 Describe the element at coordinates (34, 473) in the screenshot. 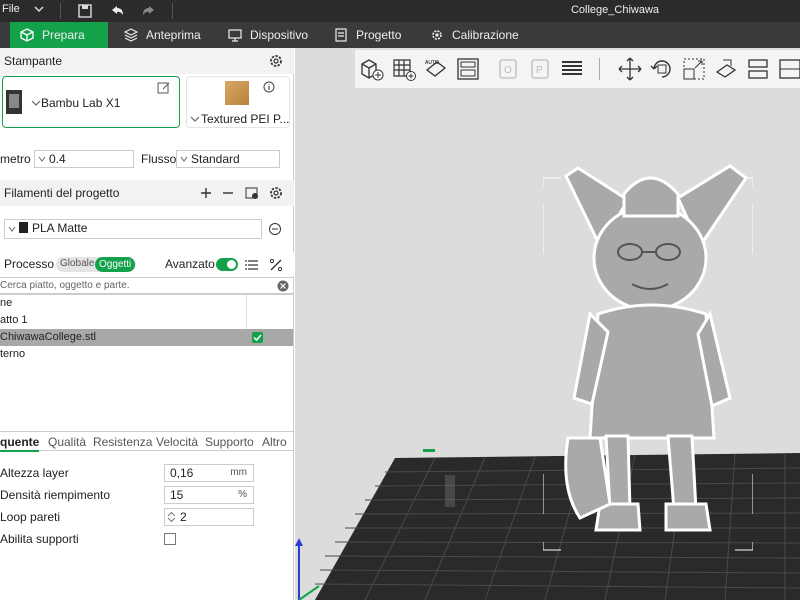

I see `layer-height-label: Altezza layer` at that location.